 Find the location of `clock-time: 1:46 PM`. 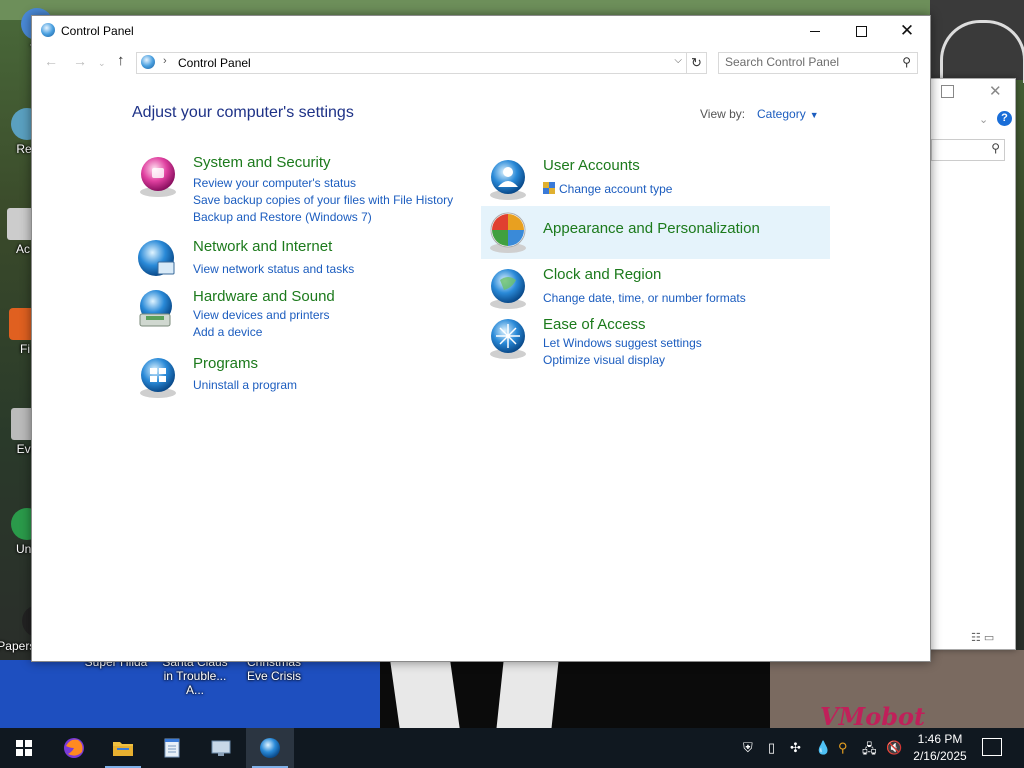

clock-time: 1:46 PM is located at coordinates (940, 739).